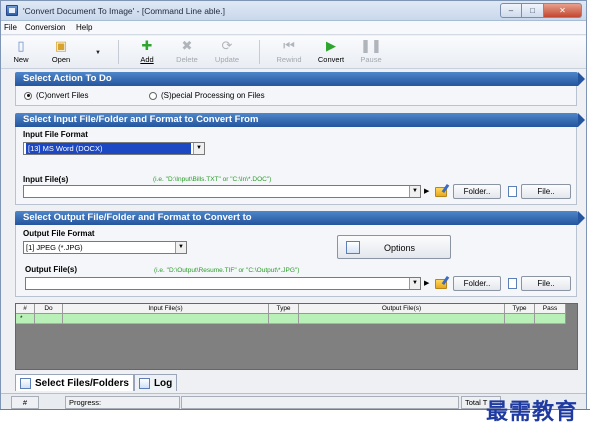 This screenshot has height=438, width=611. I want to click on tab-log: Log, so click(155, 382).